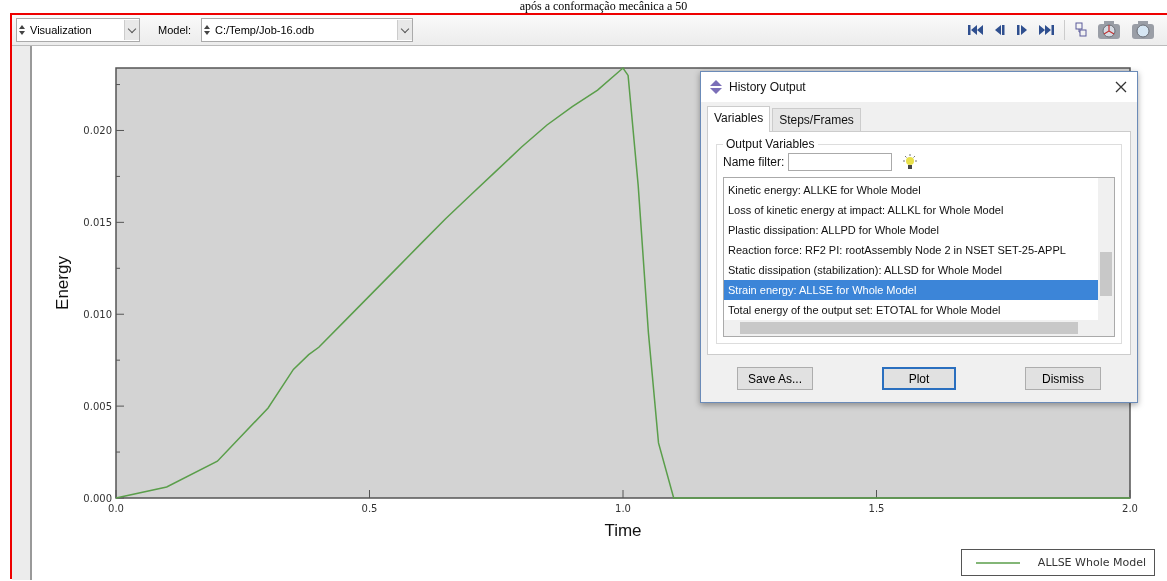 This screenshot has width=1167, height=581. I want to click on x-tick-label: 2.0, so click(1130, 508).